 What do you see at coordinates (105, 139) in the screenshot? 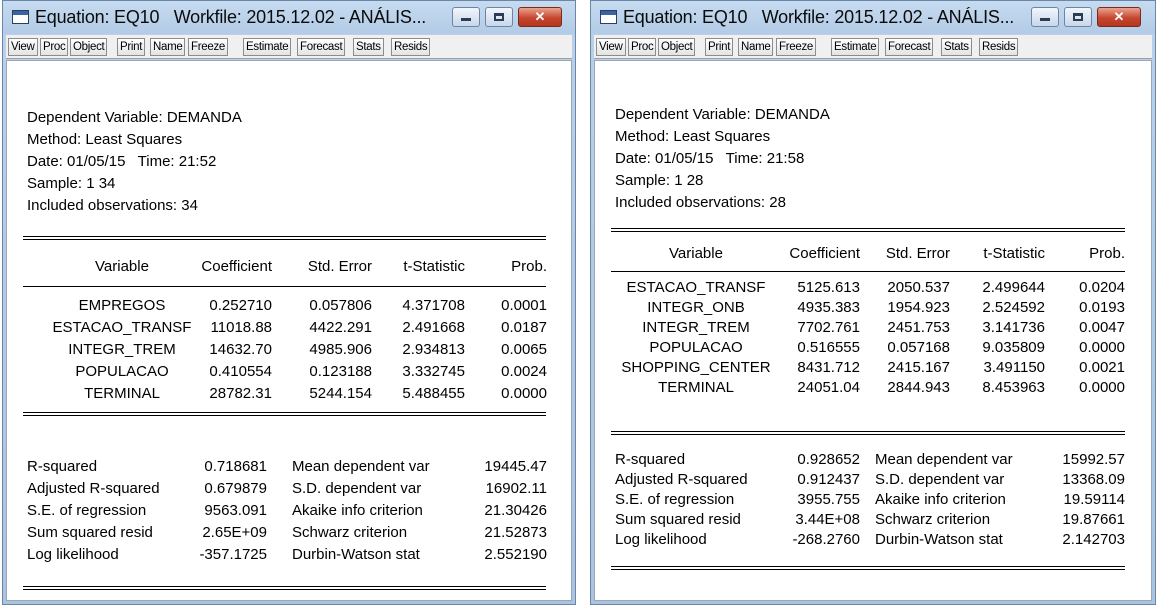
I see `method-line: Method: Least Squares` at bounding box center [105, 139].